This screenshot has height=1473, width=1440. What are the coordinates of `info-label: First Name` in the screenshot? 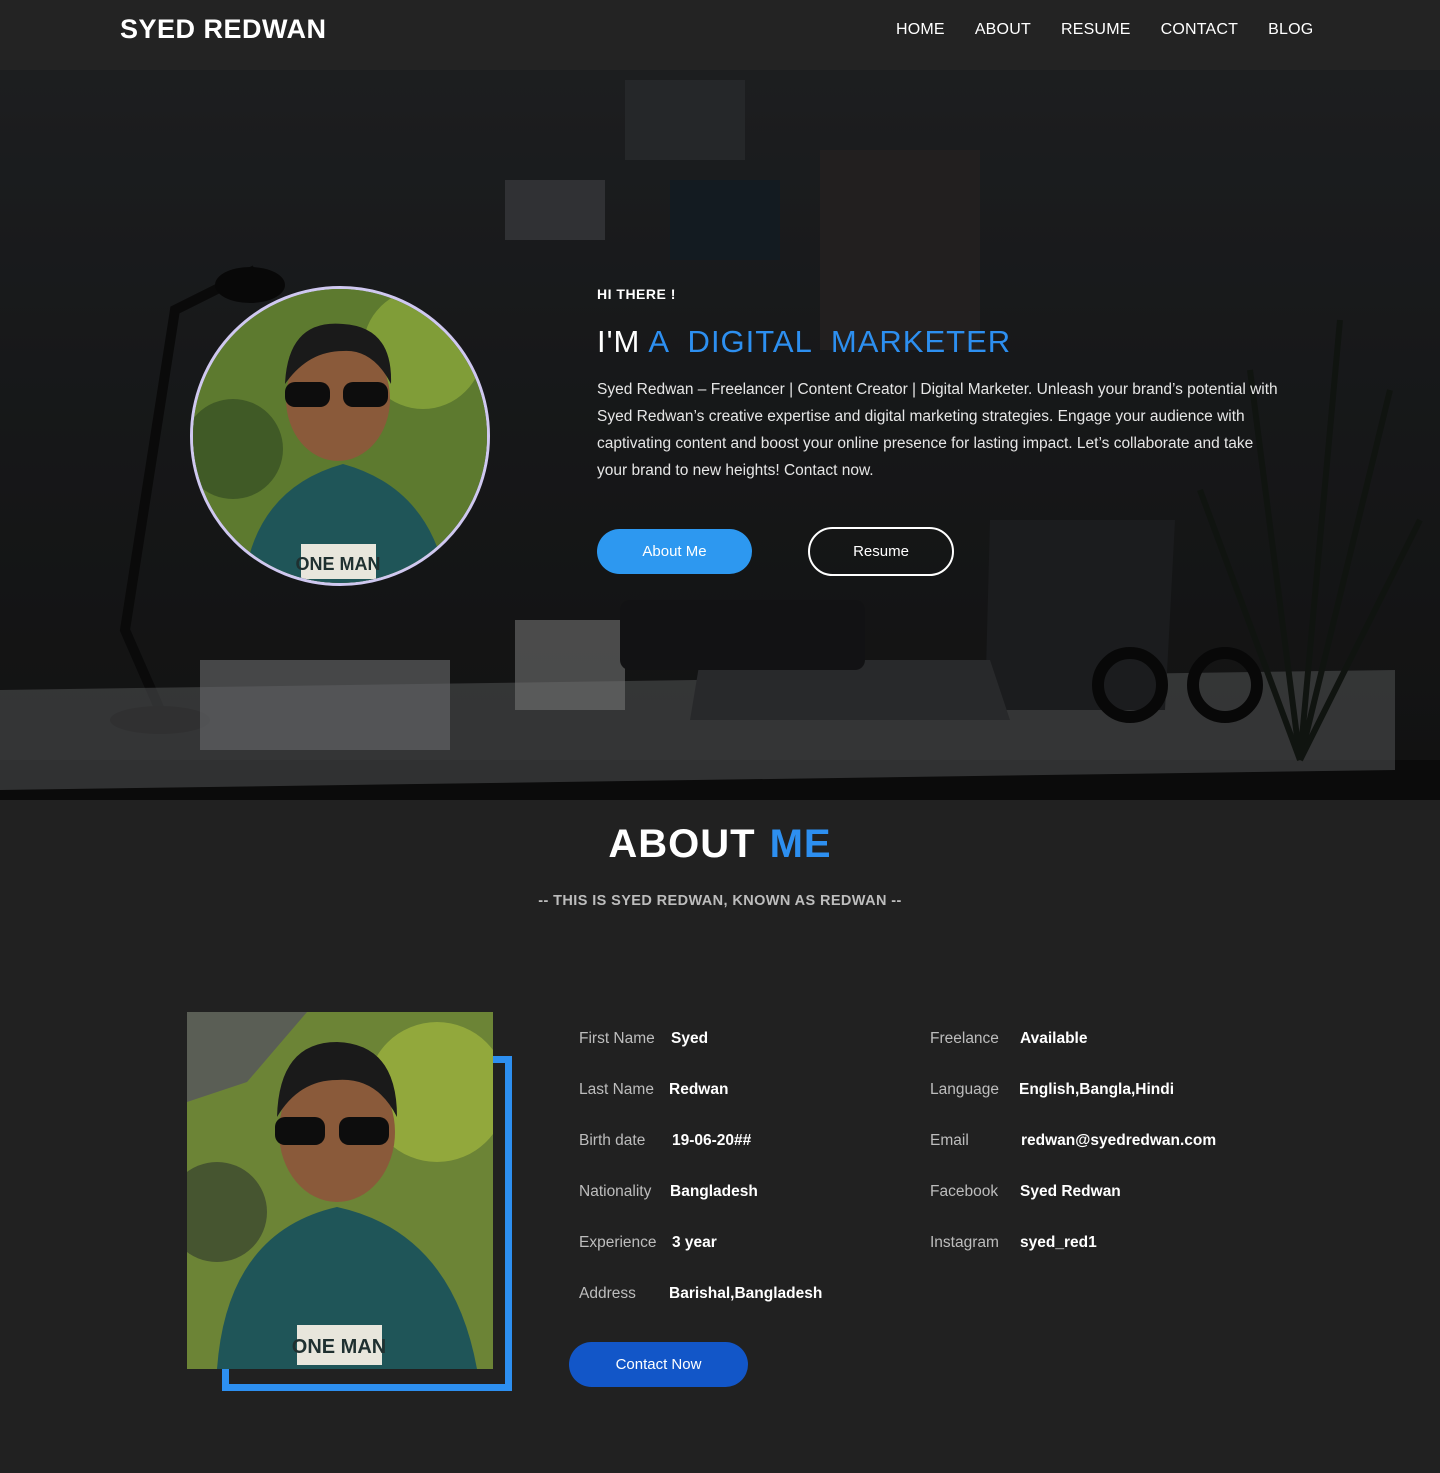 It's located at (617, 1038).